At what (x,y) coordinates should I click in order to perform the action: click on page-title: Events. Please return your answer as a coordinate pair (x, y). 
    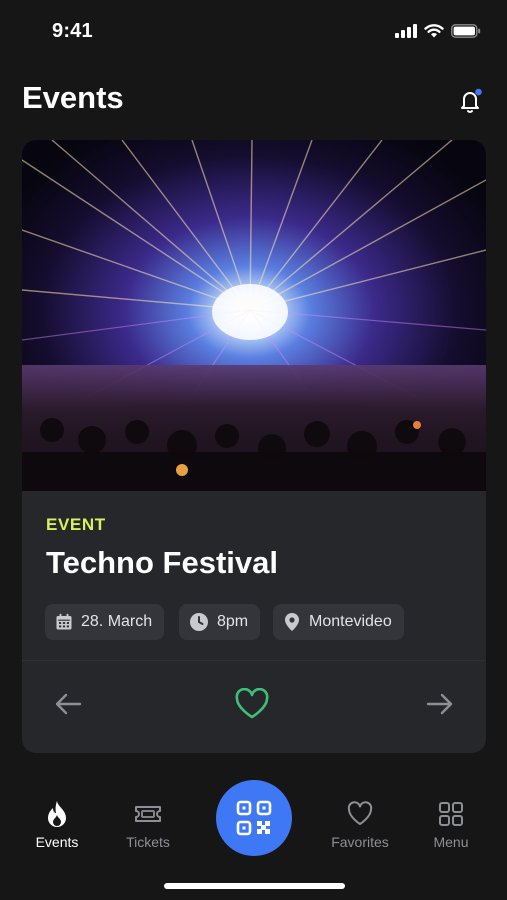
    Looking at the image, I should click on (73, 97).